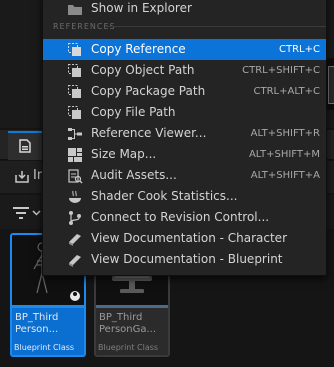 The image size is (334, 367). What do you see at coordinates (187, 259) in the screenshot?
I see `menu-item-label: View Documentation - Blueprint` at bounding box center [187, 259].